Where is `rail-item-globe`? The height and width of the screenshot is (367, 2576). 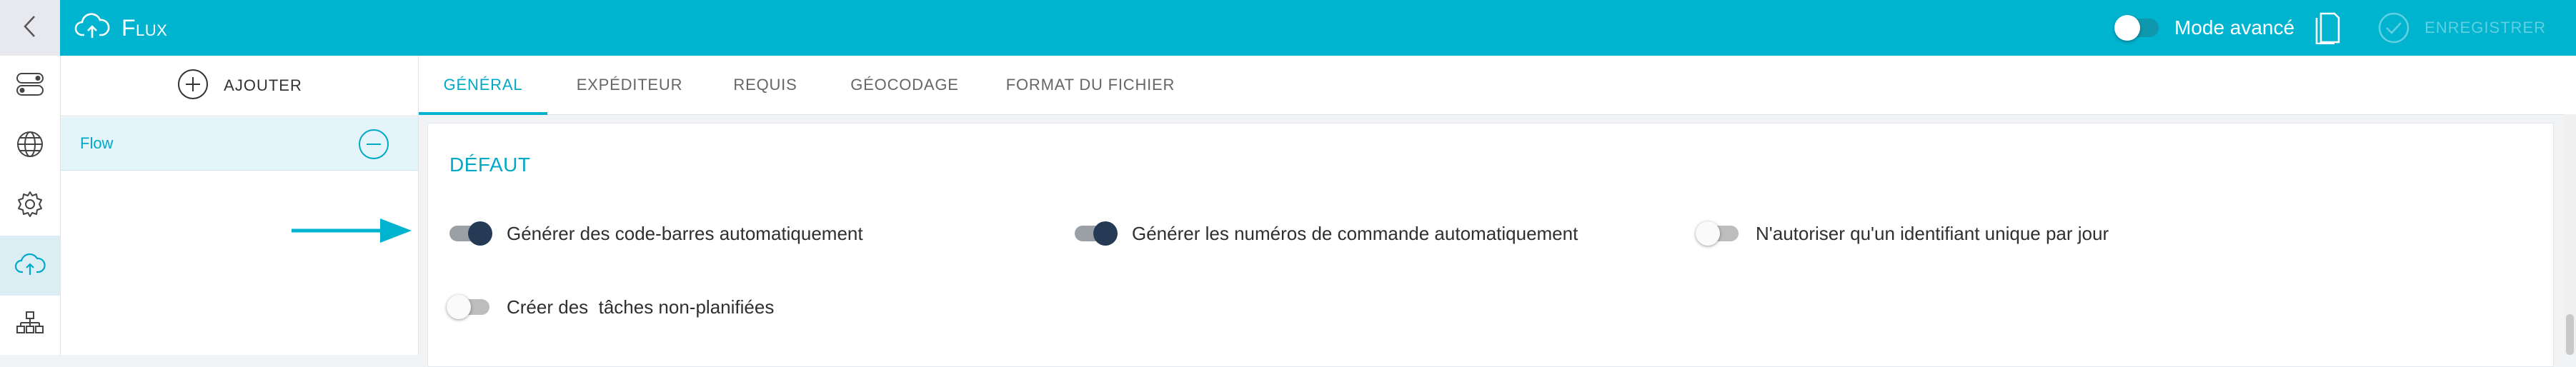 rail-item-globe is located at coordinates (30, 146).